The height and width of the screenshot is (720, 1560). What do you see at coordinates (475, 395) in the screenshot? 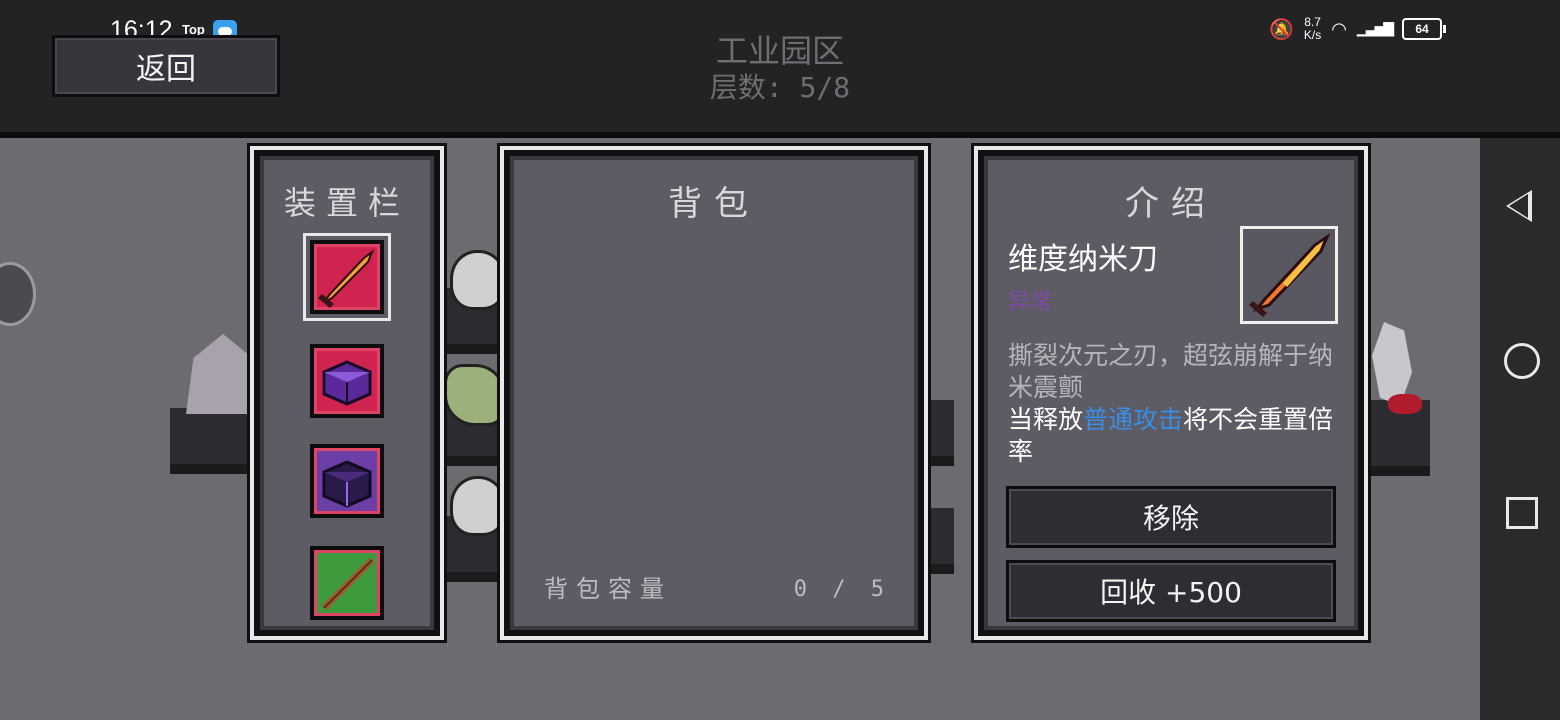
I see `money-bag-icon` at bounding box center [475, 395].